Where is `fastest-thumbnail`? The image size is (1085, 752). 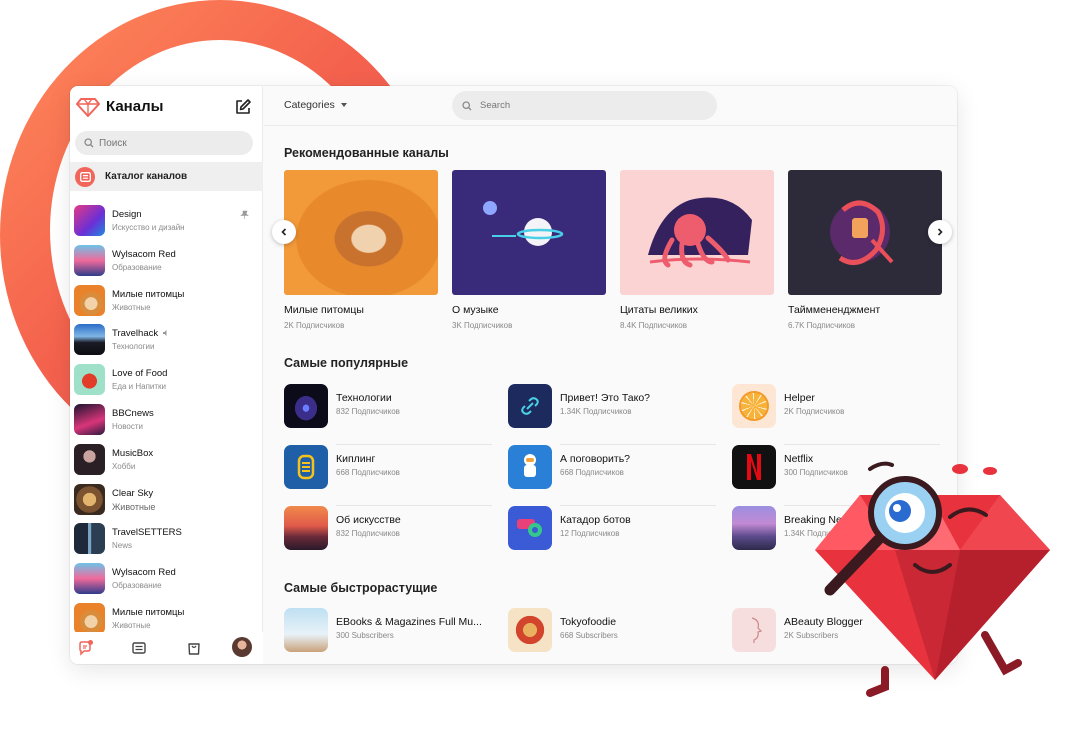 fastest-thumbnail is located at coordinates (530, 630).